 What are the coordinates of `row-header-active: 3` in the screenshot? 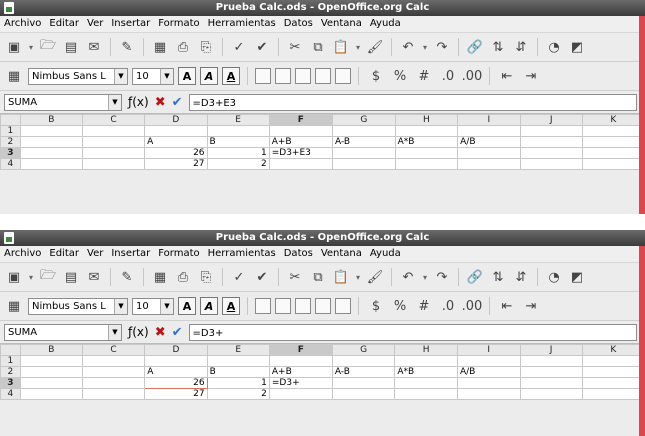 It's located at (10, 153).